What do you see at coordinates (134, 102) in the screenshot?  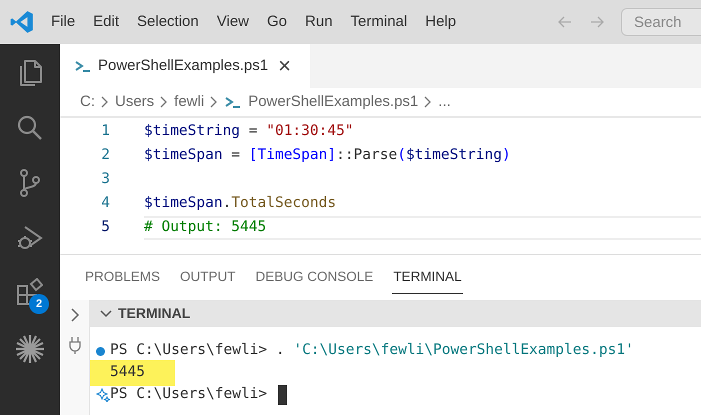 I see `breadcrumb-item: Users` at bounding box center [134, 102].